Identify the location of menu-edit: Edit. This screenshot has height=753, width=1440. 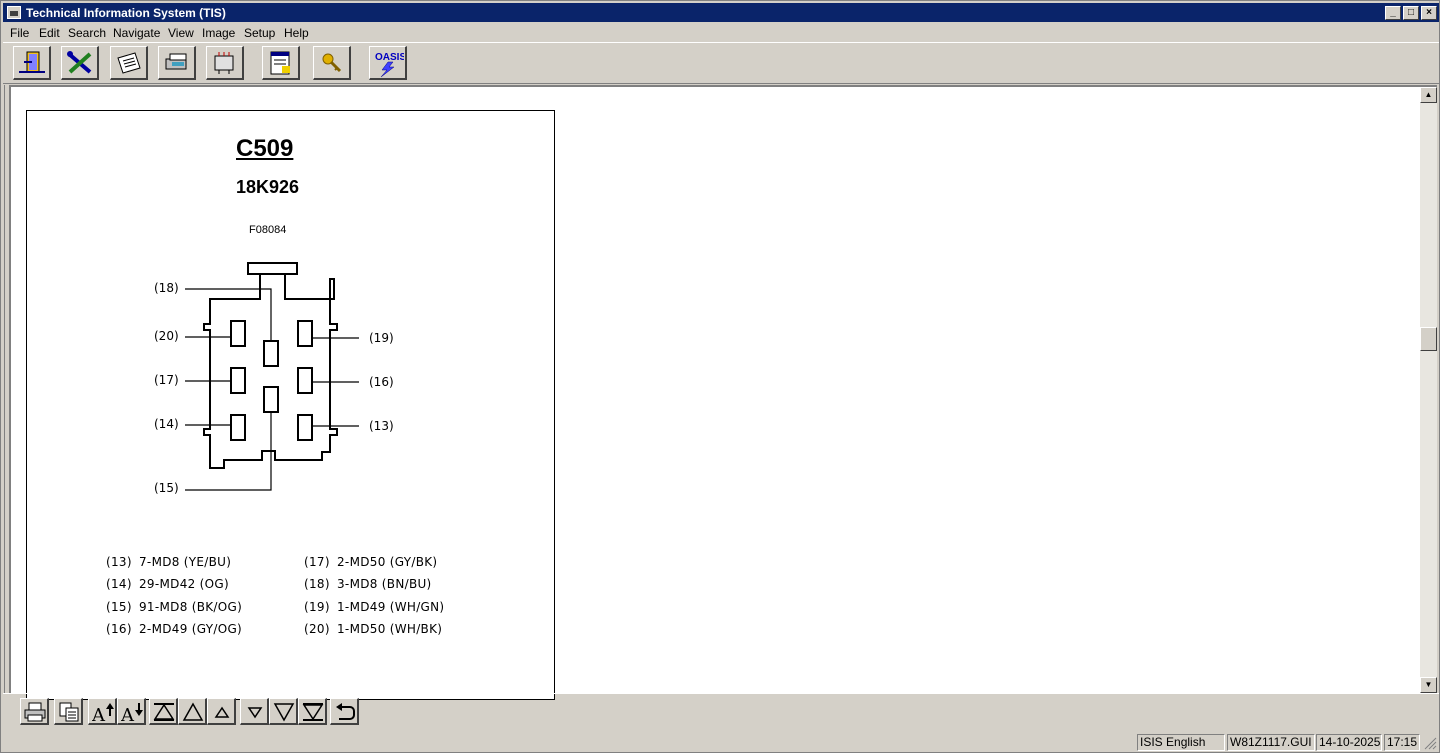
(49, 33).